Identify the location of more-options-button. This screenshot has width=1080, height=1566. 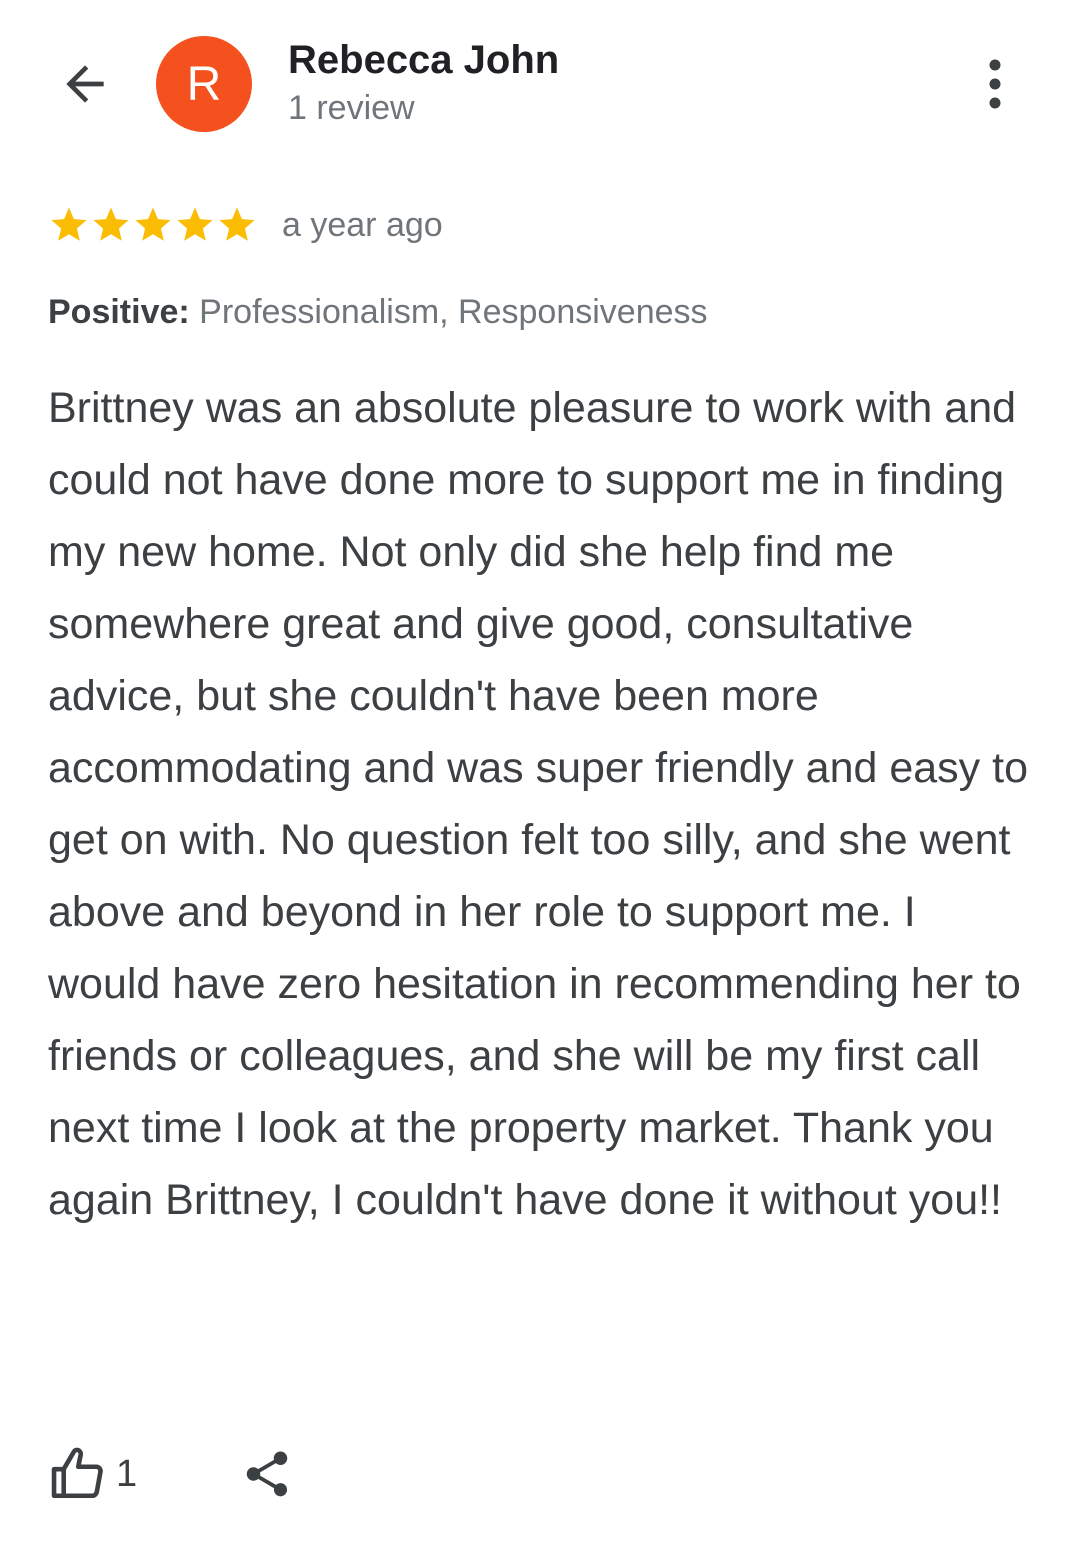
(995, 84).